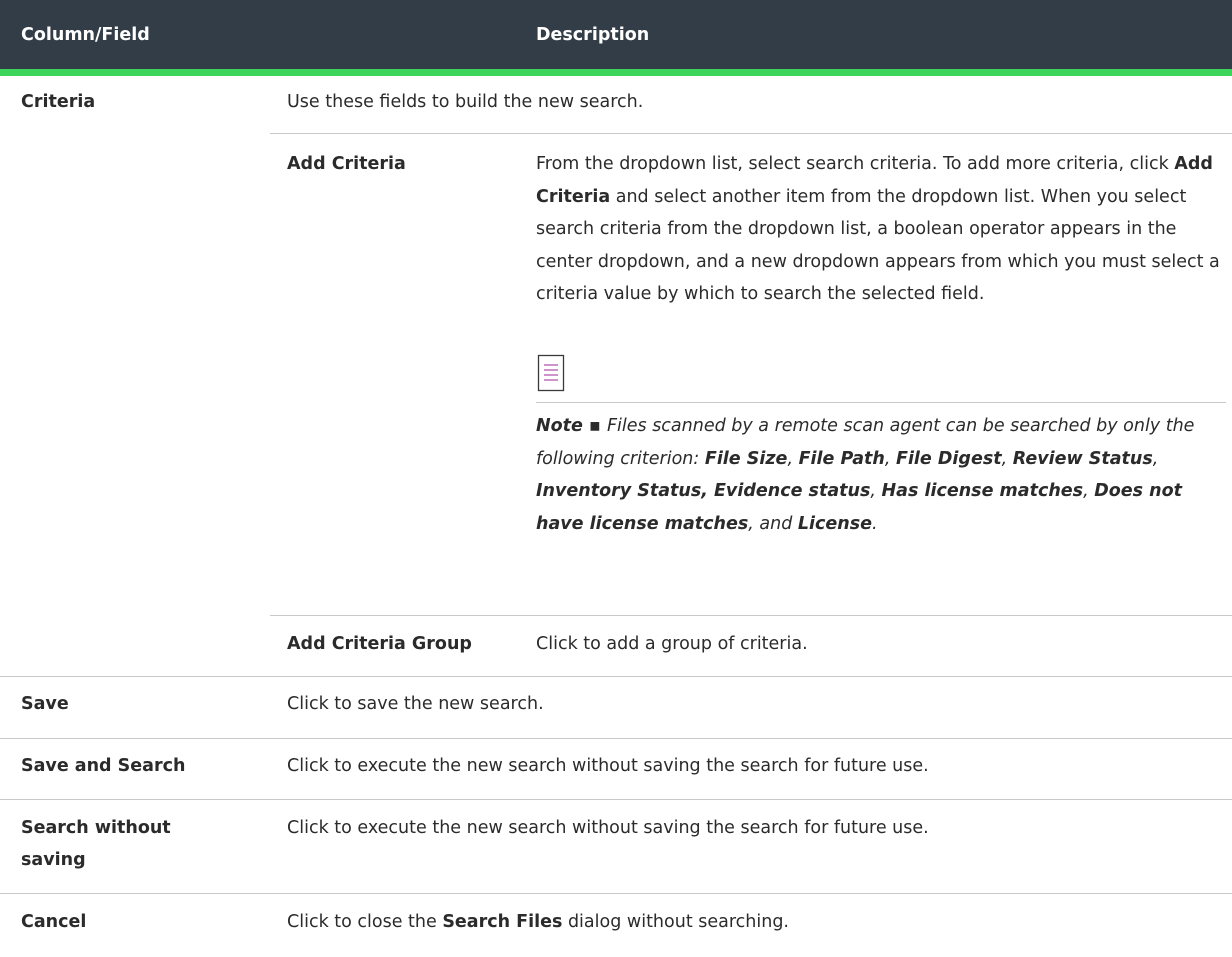 Image resolution: width=1232 pixels, height=957 pixels. Describe the element at coordinates (559, 426) in the screenshot. I see `note-label: Note` at that location.